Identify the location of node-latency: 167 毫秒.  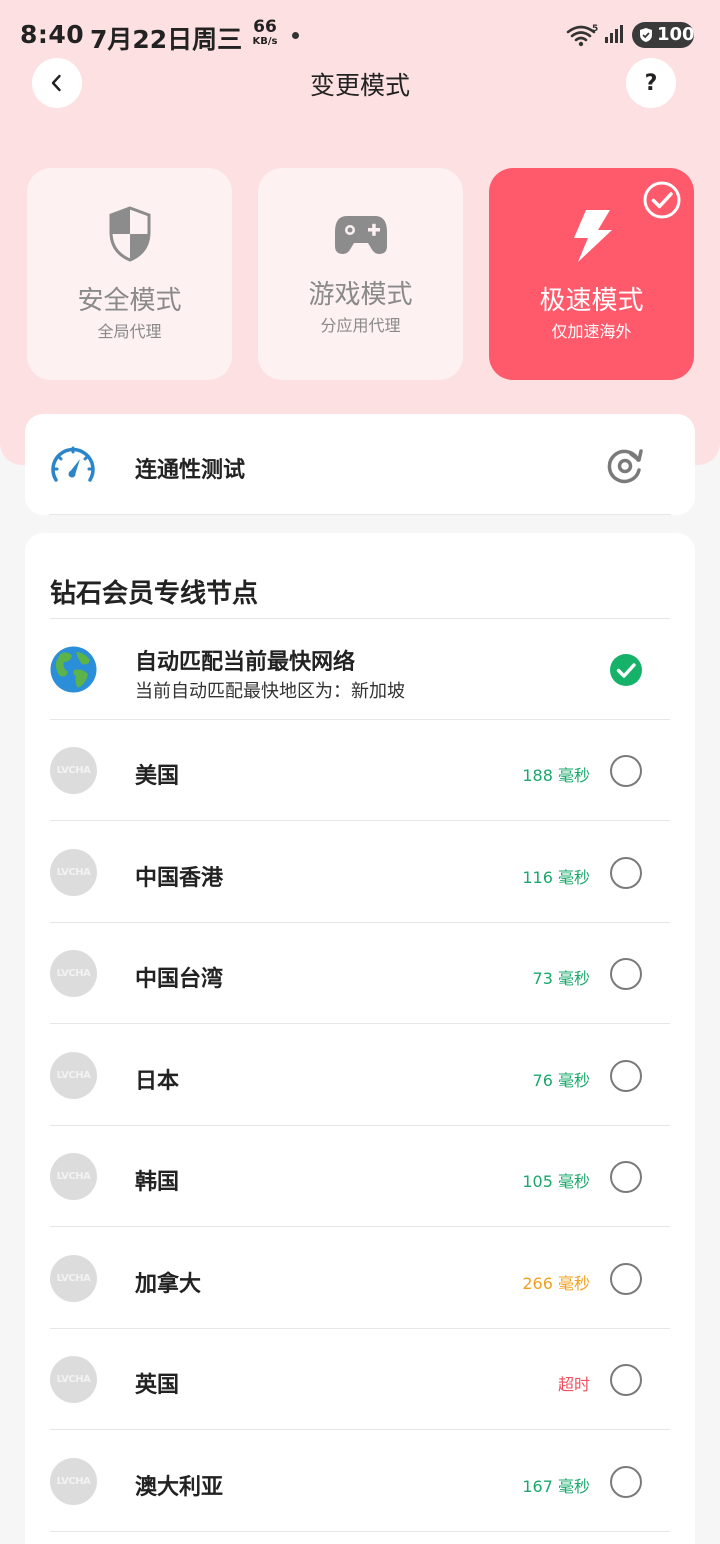
(556, 1486).